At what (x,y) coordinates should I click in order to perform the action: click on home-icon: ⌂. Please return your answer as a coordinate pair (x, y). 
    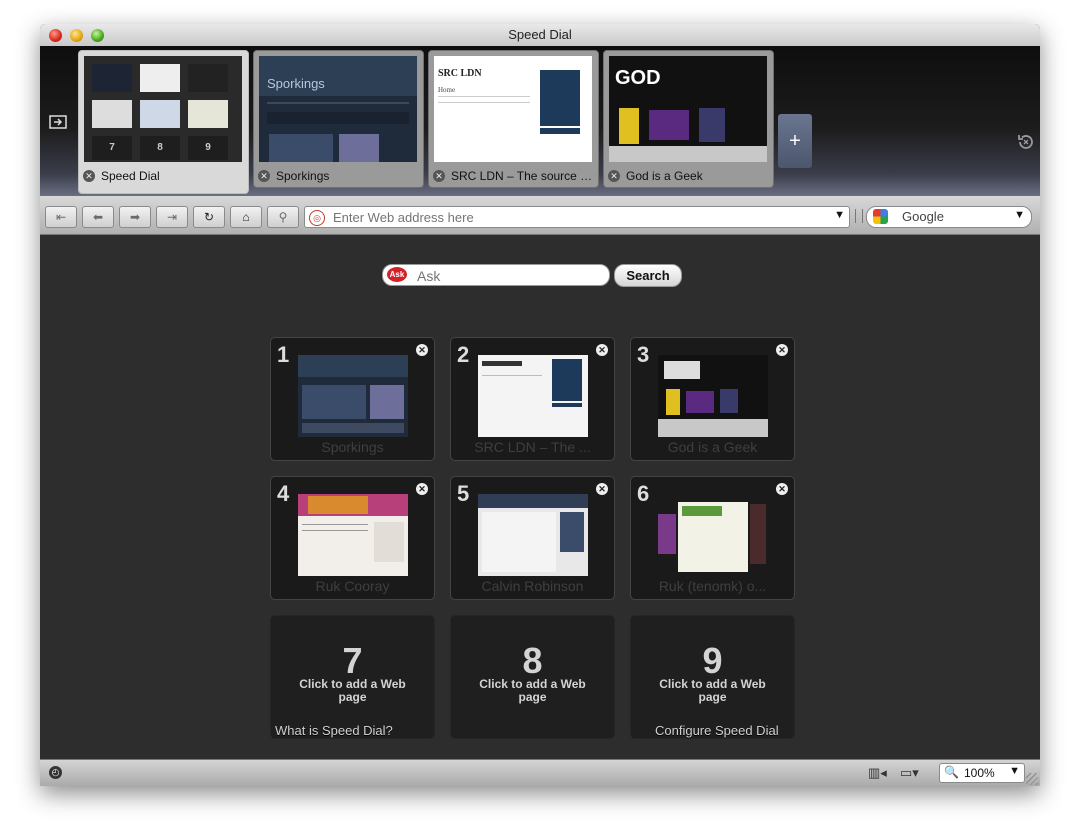
    Looking at the image, I should click on (246, 217).